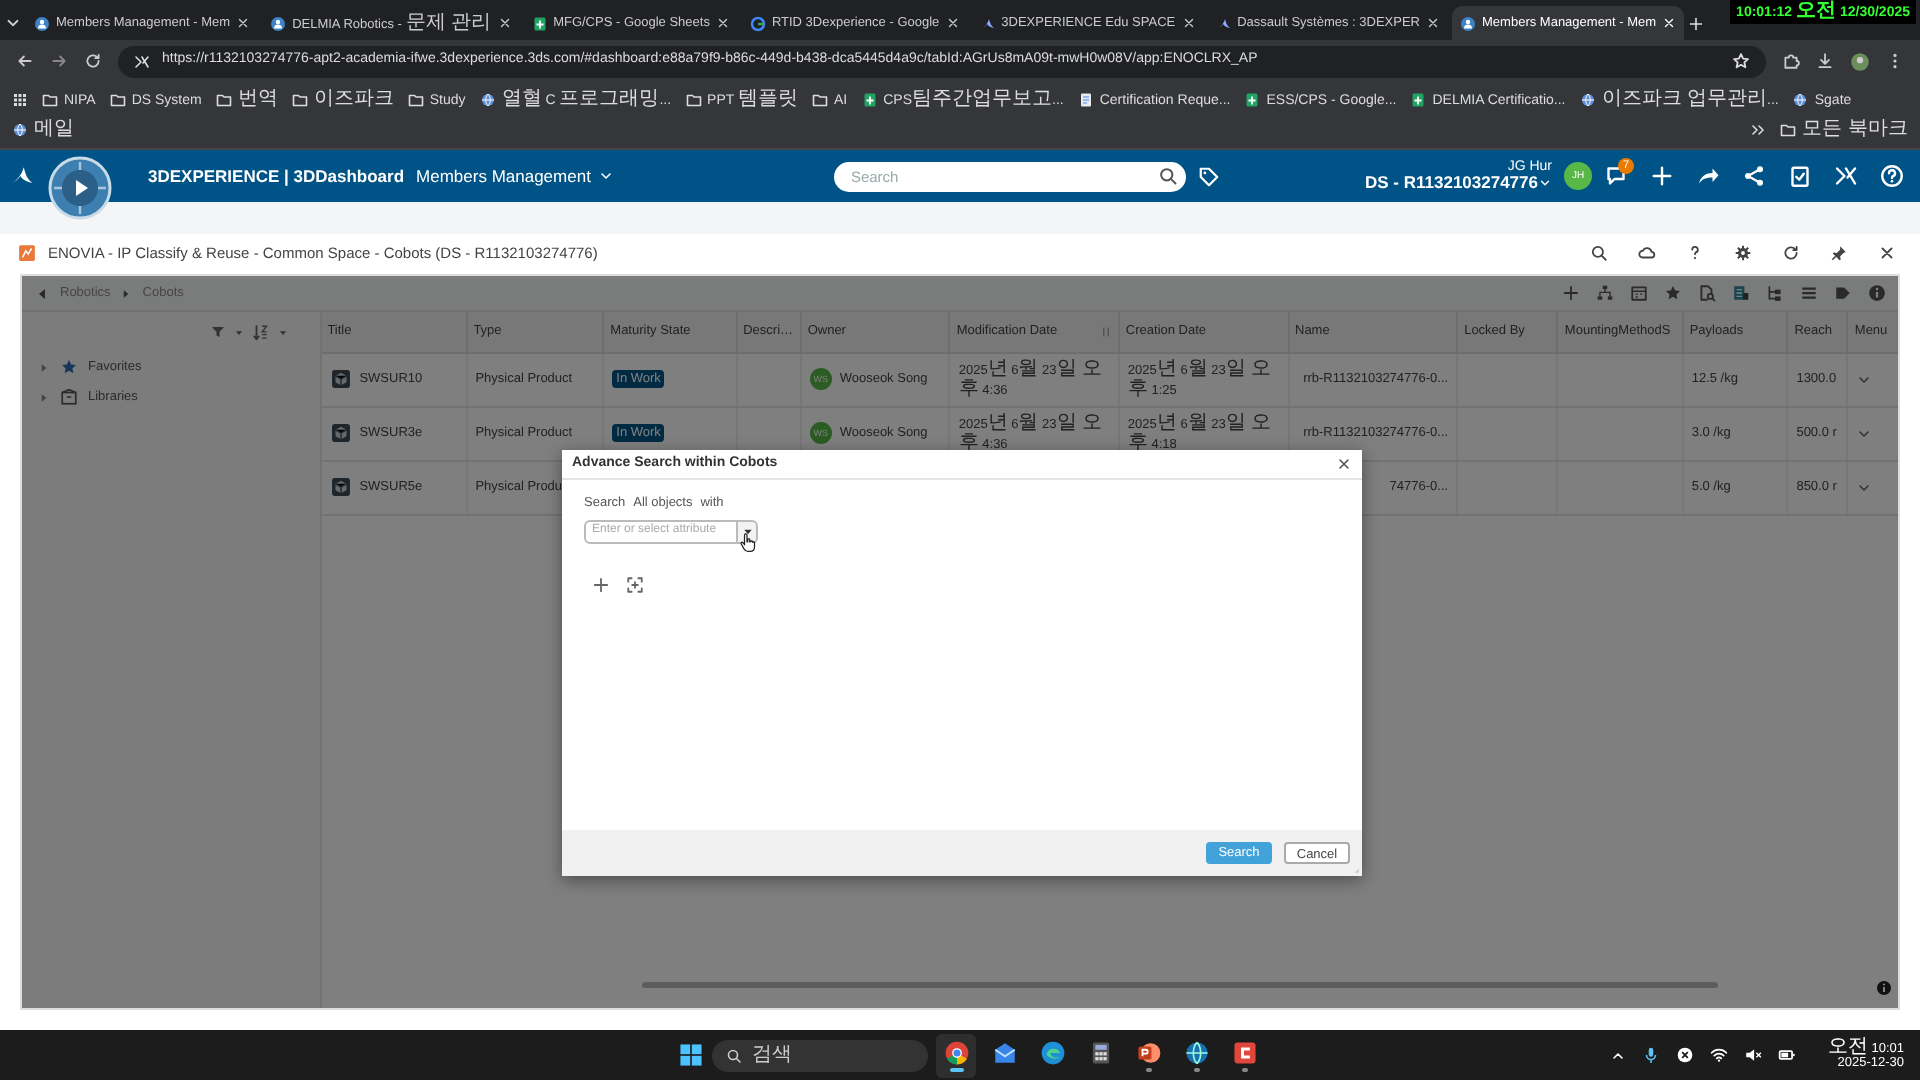 This screenshot has height=1080, width=1920. What do you see at coordinates (1707, 293) in the screenshot?
I see `document-search-icon` at bounding box center [1707, 293].